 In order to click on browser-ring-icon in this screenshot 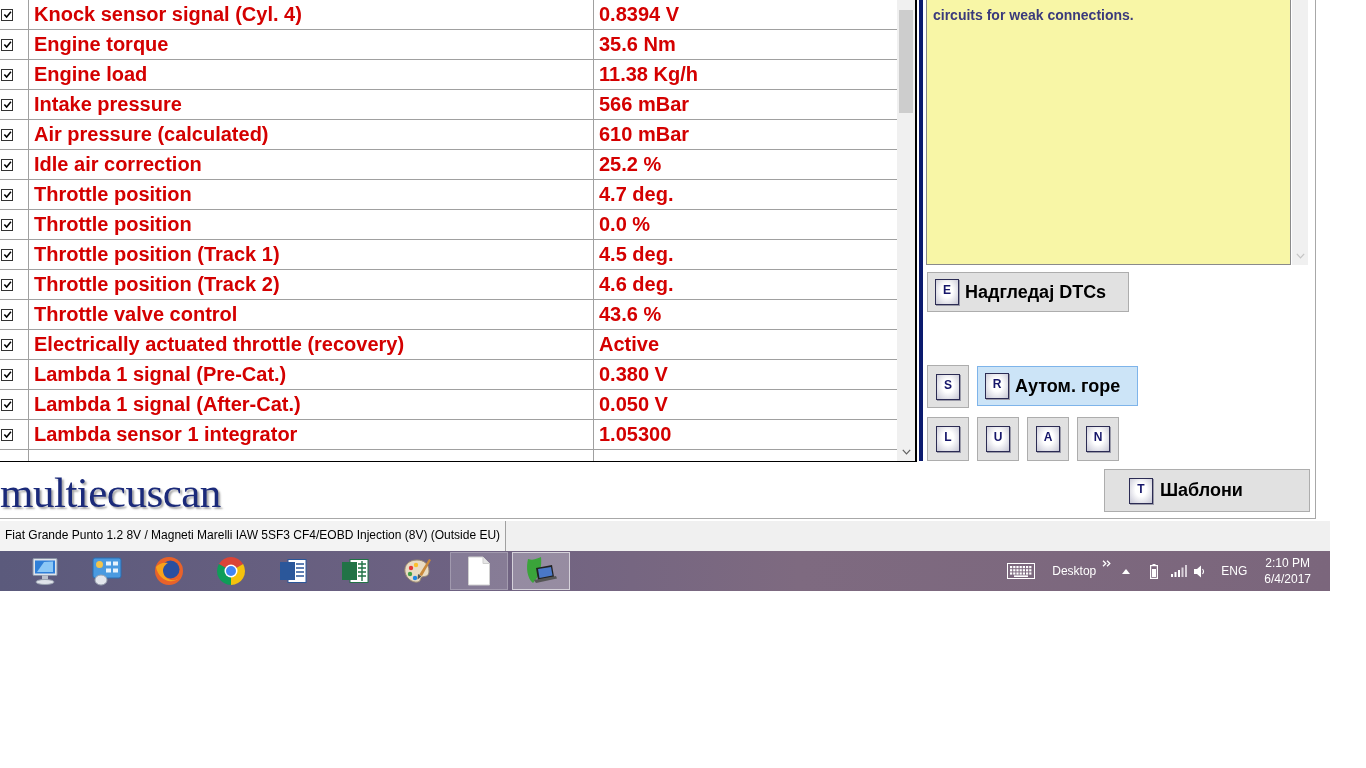, I will do `click(231, 571)`.